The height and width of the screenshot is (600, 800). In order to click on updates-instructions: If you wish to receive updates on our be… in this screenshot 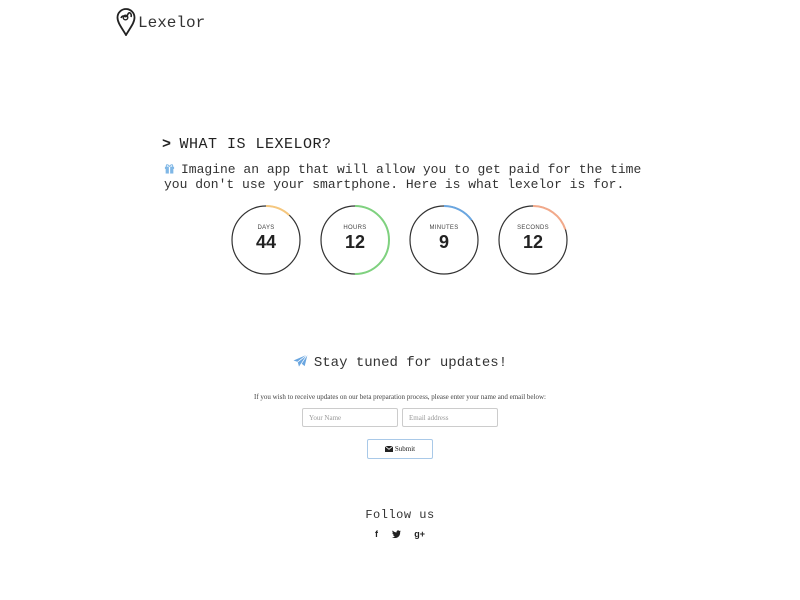, I will do `click(400, 397)`.